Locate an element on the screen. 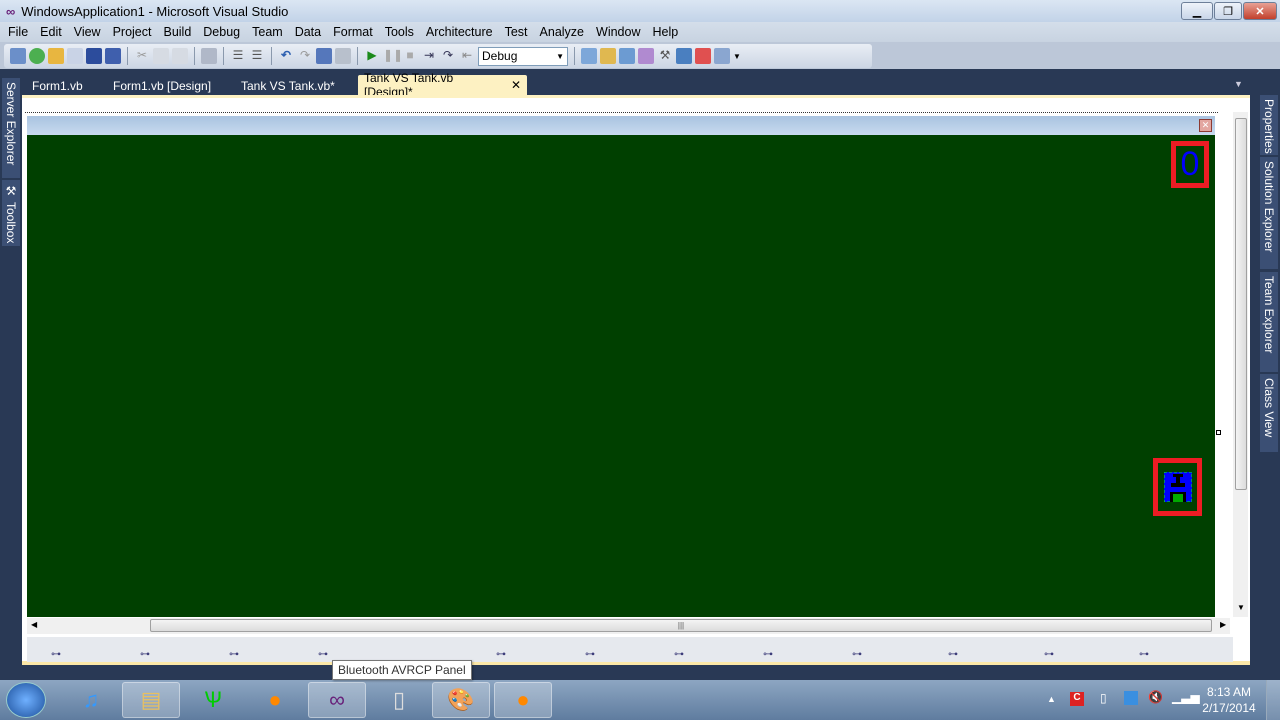 This screenshot has height=720, width=1280. object-browser-icon is located at coordinates (627, 56).